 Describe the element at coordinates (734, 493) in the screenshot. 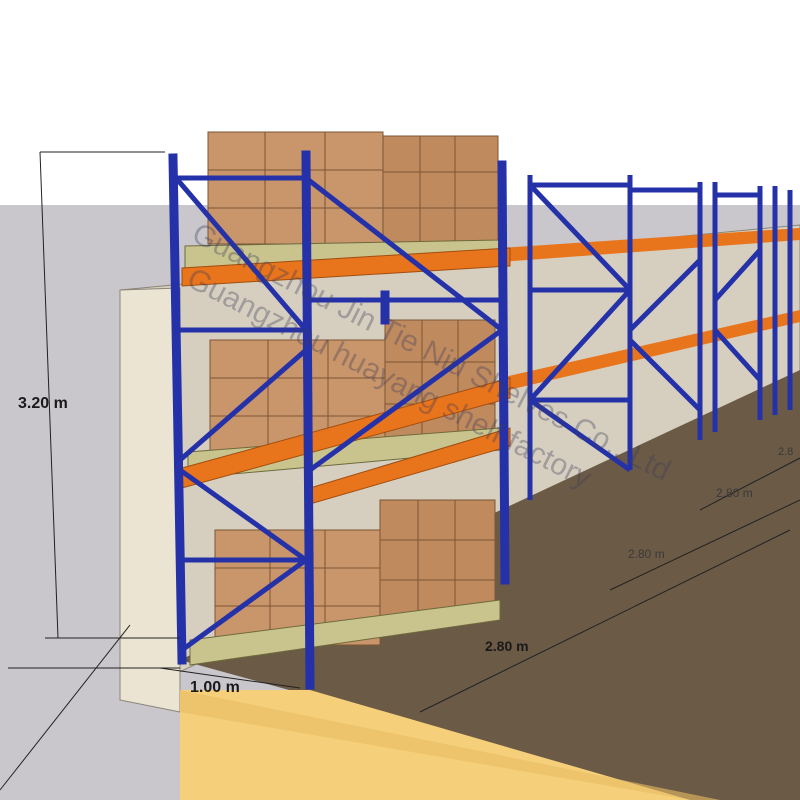

I see `bay-width-label-3: 2.80 m` at that location.